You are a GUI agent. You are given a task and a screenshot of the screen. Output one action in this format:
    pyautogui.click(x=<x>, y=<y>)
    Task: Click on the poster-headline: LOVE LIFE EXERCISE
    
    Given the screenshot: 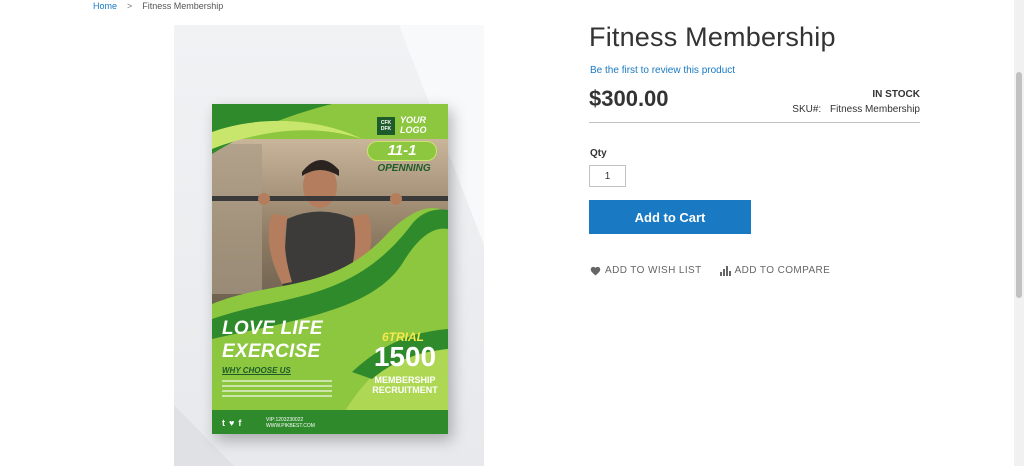 What is the action you would take?
    pyautogui.click(x=272, y=340)
    